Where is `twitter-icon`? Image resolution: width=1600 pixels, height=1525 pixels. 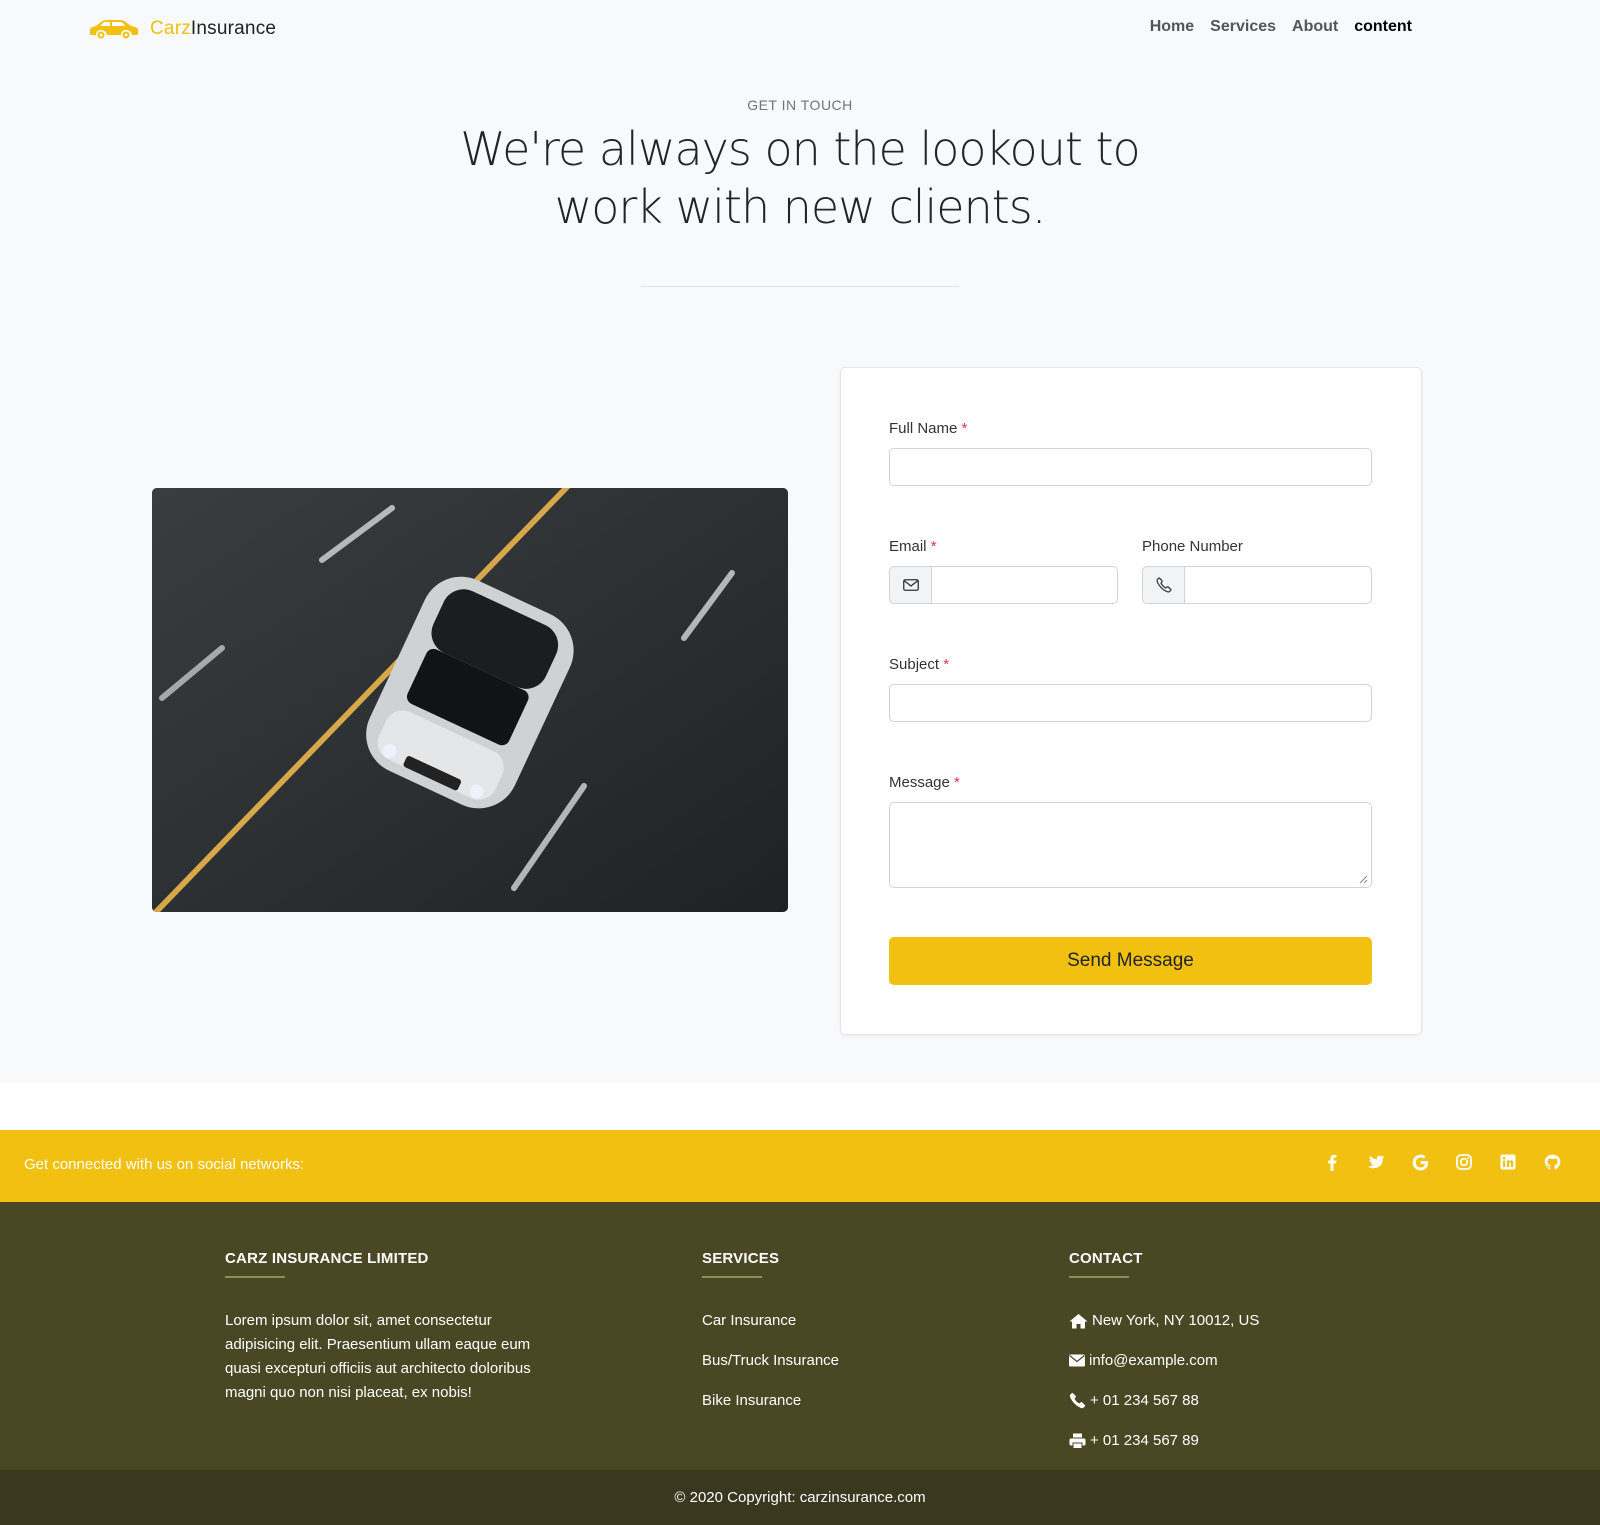
twitter-icon is located at coordinates (1376, 1162).